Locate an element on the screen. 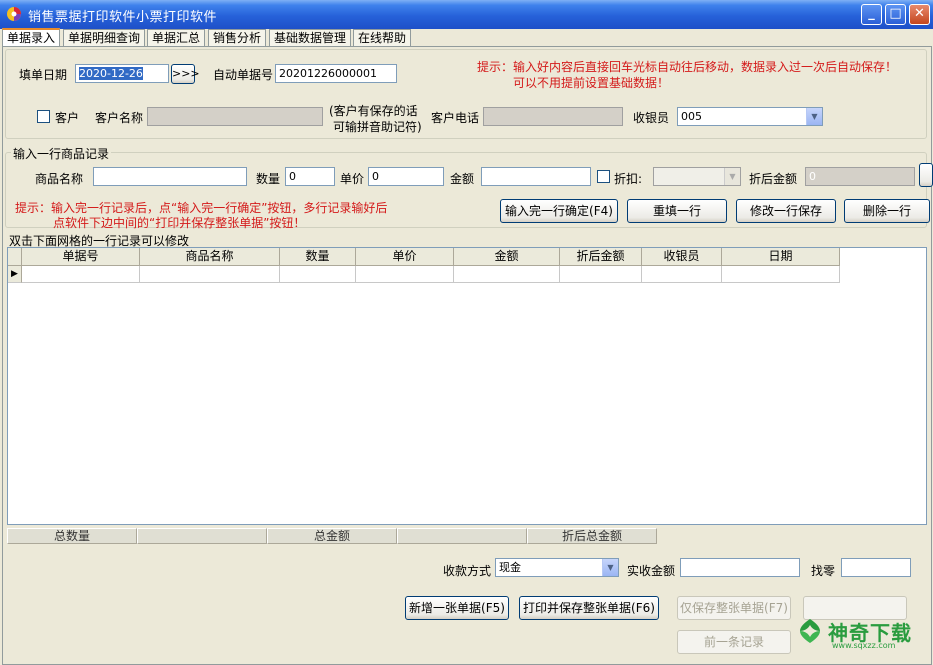  table-row: ▶ is located at coordinates (424, 274).